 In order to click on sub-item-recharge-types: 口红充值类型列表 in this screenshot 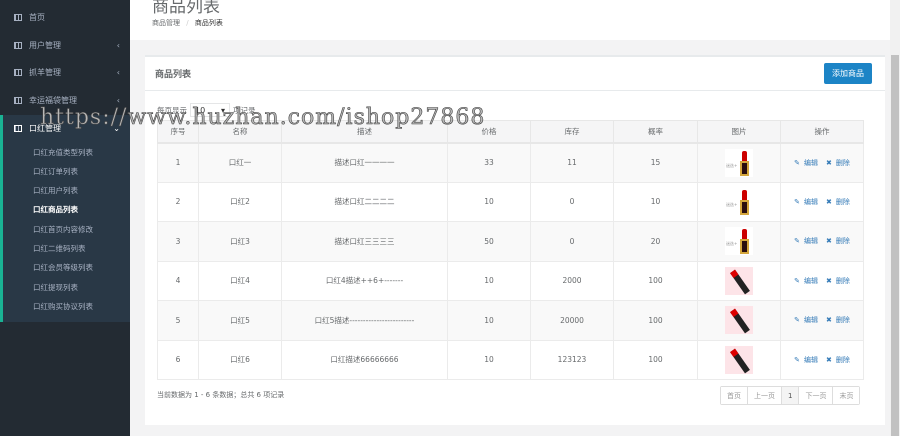, I will do `click(63, 152)`.